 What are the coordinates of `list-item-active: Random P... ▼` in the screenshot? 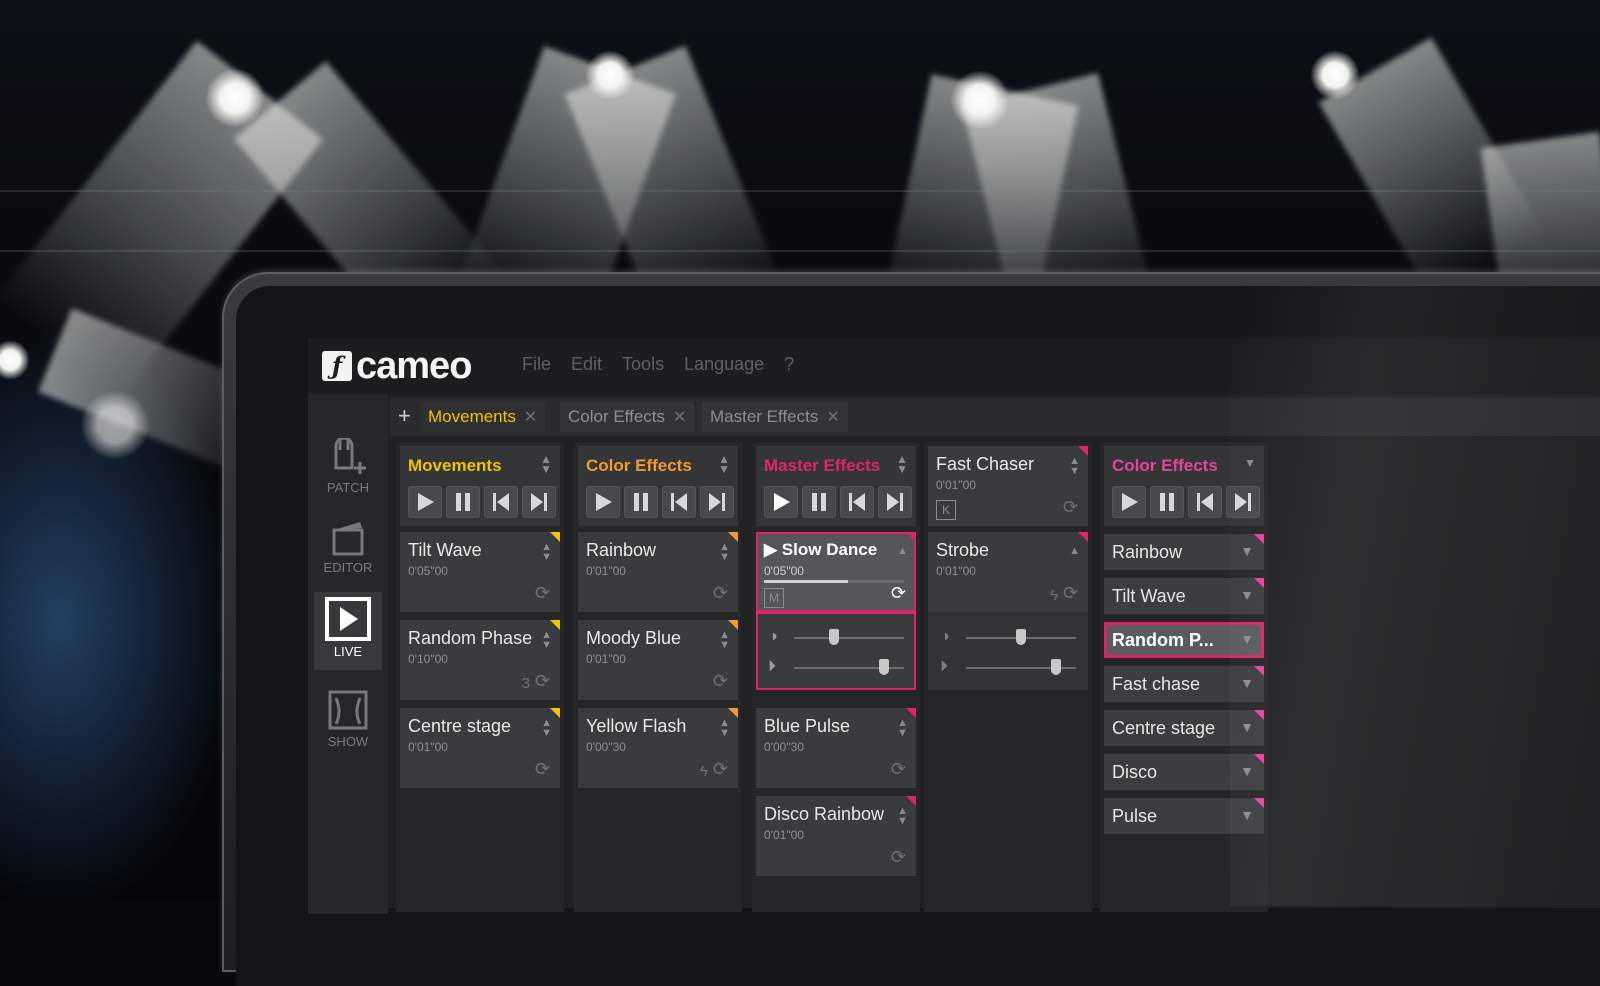 It's located at (1184, 640).